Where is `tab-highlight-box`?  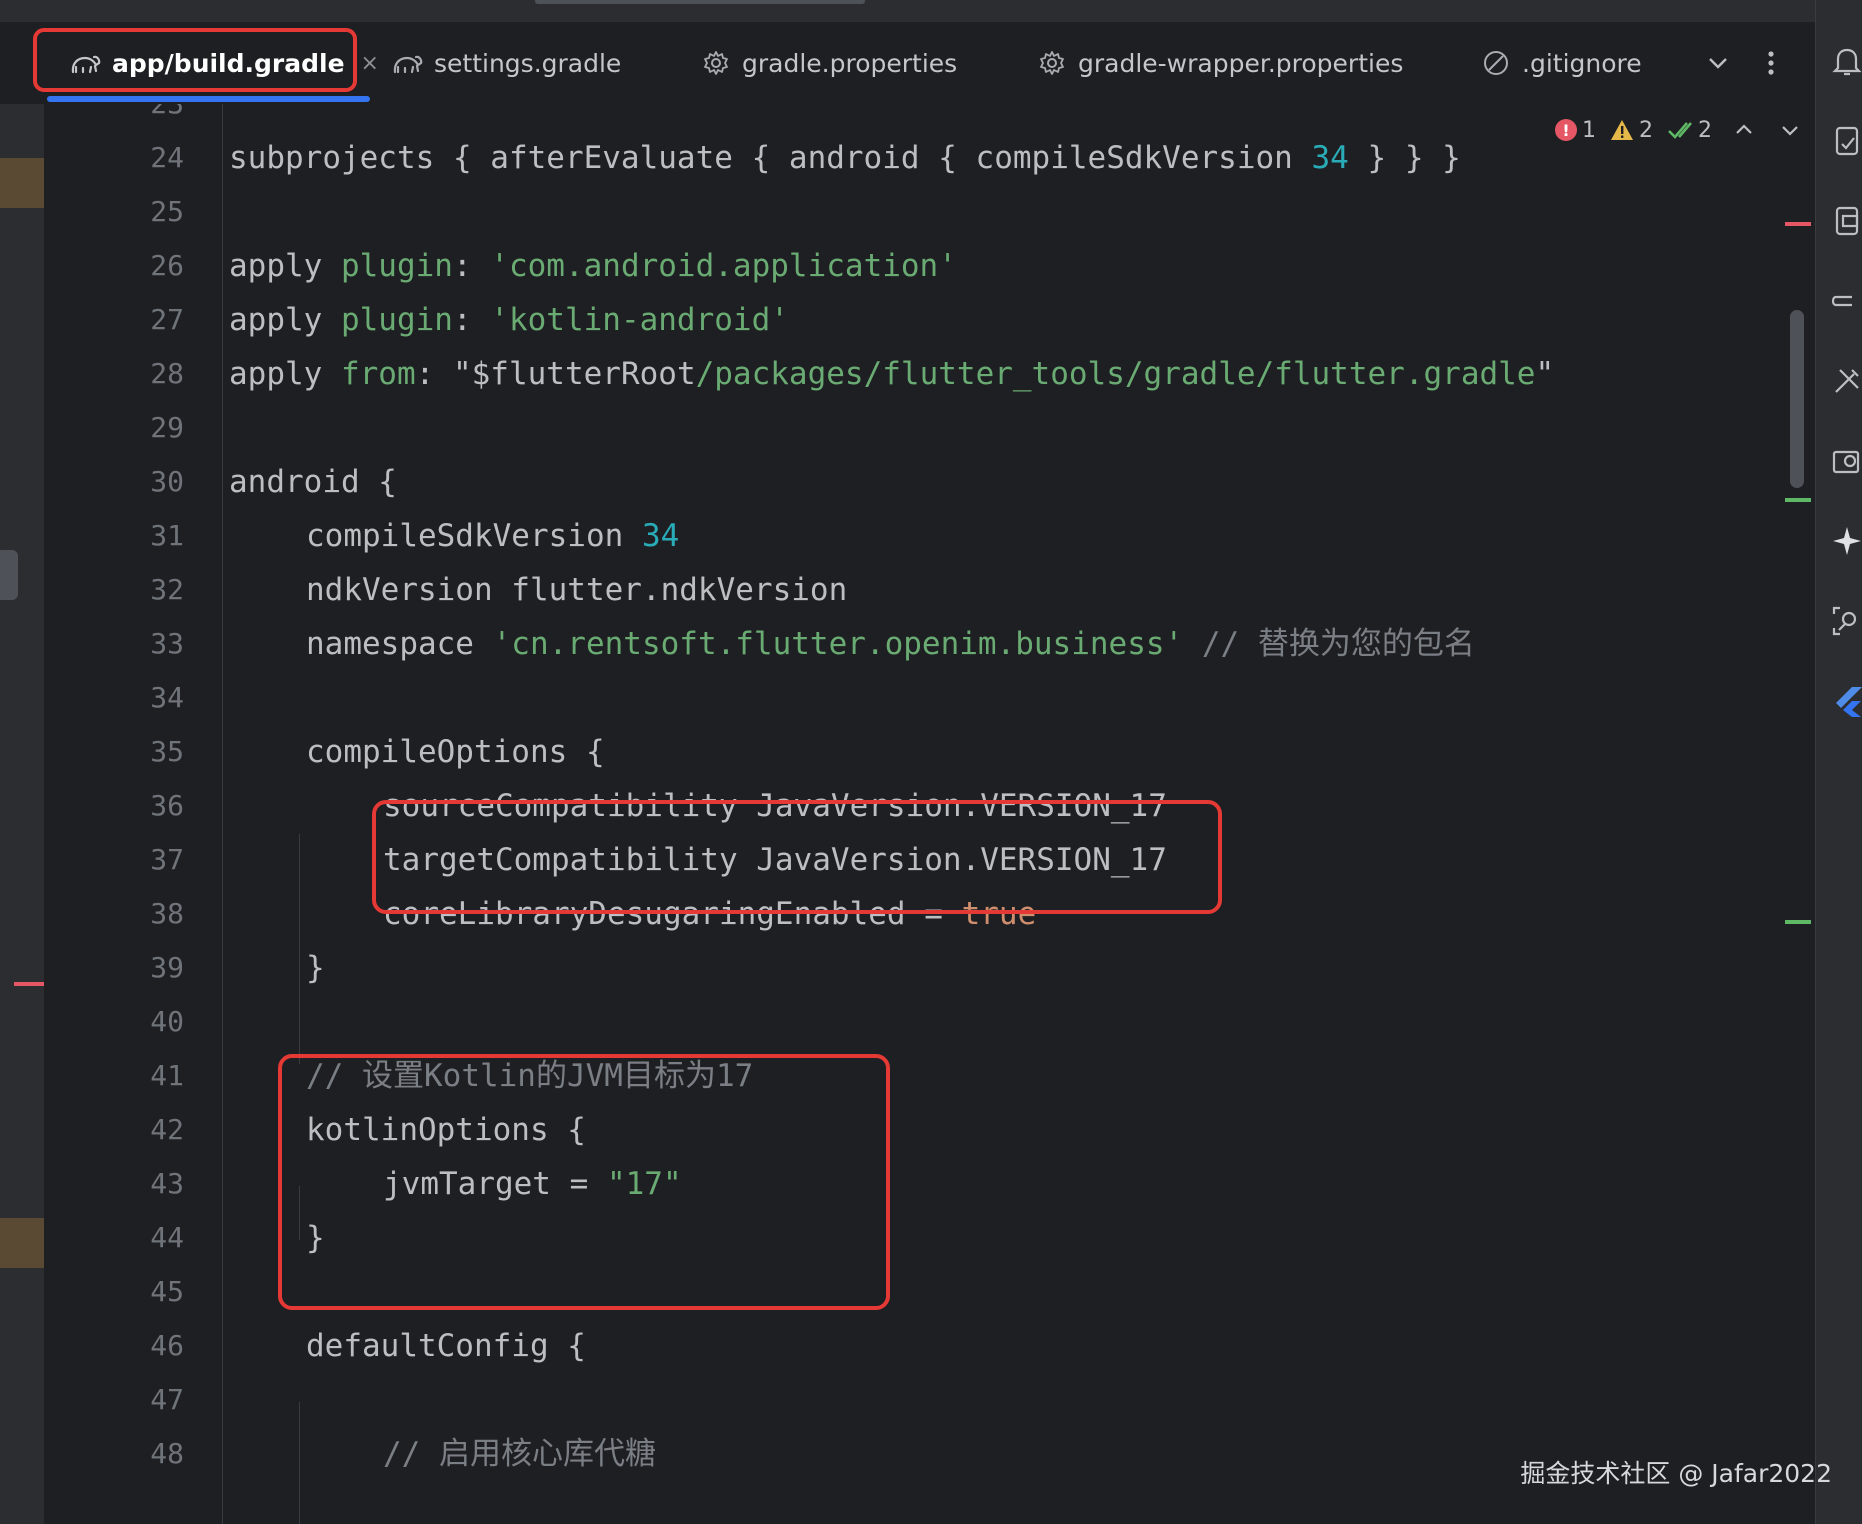 tab-highlight-box is located at coordinates (195, 60).